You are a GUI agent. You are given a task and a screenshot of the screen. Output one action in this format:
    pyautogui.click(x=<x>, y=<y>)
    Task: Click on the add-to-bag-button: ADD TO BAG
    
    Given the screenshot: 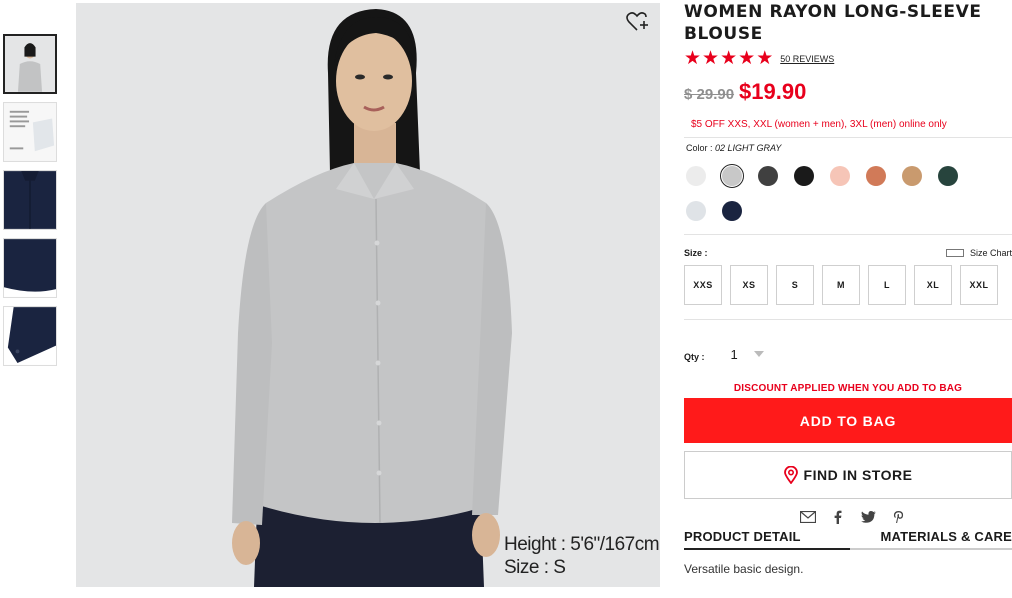 What is the action you would take?
    pyautogui.click(x=848, y=420)
    